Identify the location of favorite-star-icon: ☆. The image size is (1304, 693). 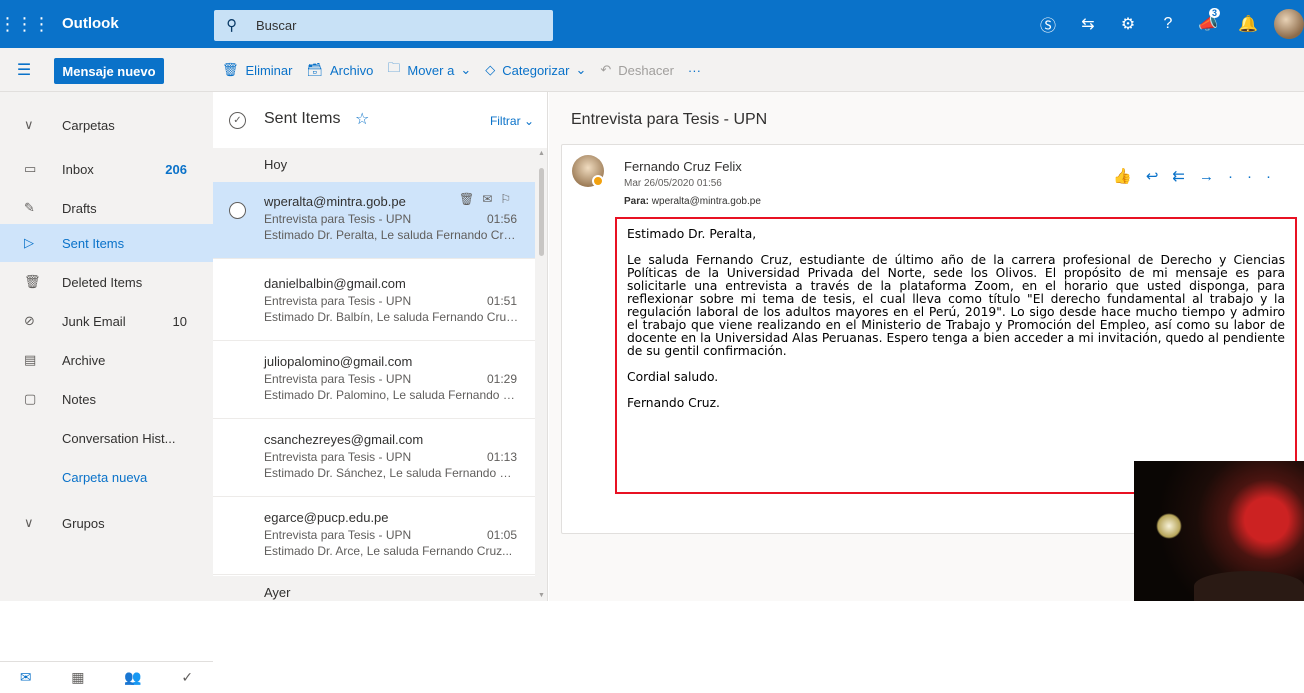
(362, 119).